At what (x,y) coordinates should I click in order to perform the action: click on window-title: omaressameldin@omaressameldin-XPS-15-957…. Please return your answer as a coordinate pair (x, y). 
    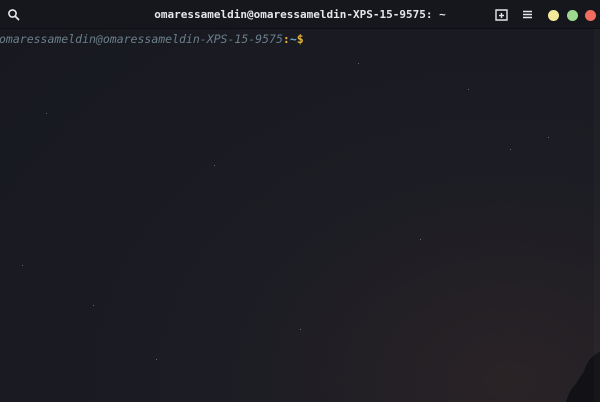
    Looking at the image, I should click on (300, 14).